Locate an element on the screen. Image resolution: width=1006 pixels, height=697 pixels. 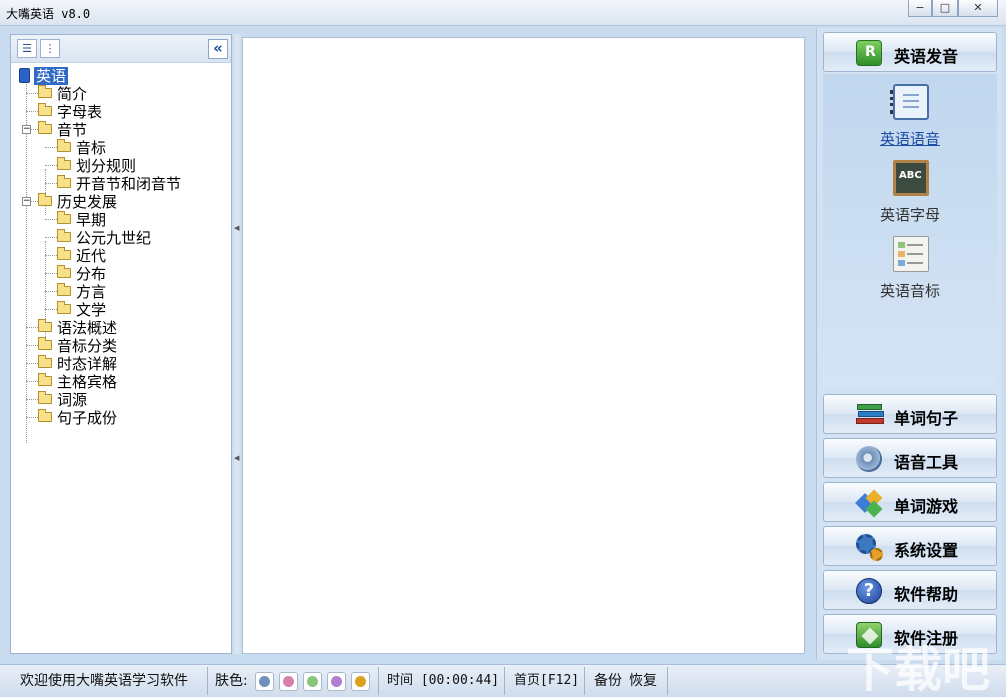
backup-button: 备份 is located at coordinates (608, 681).